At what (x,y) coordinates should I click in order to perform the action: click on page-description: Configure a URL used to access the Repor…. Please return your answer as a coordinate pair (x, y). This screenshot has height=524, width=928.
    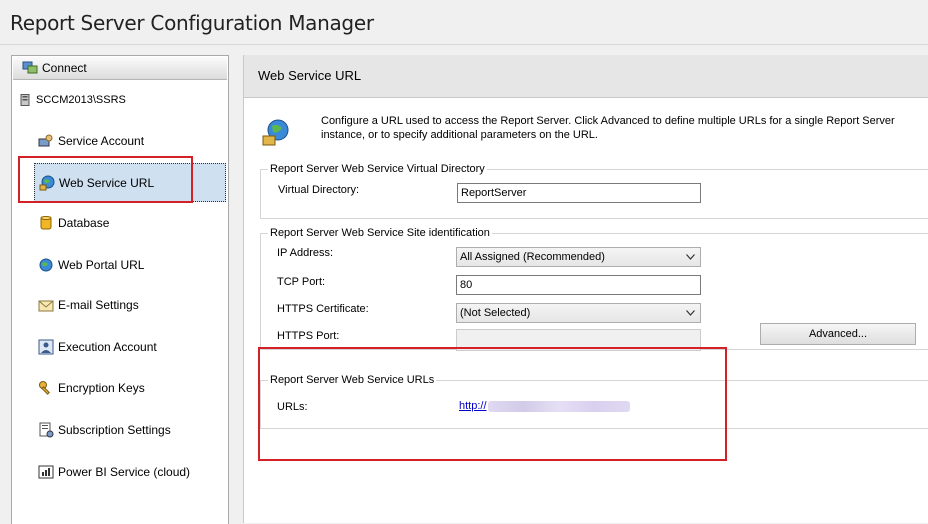
    Looking at the image, I should click on (608, 128).